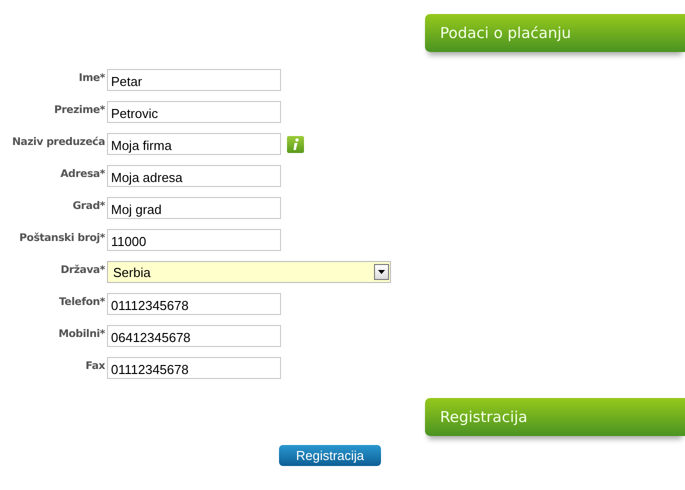 The height and width of the screenshot is (490, 685). What do you see at coordinates (62, 237) in the screenshot?
I see `field-label: Poštanski broj*` at bounding box center [62, 237].